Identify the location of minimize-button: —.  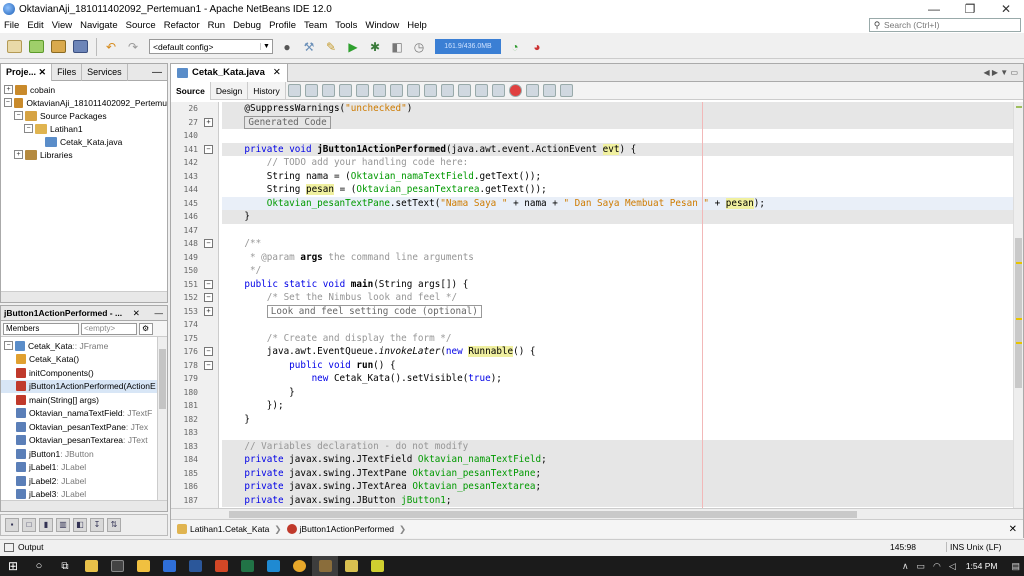
(934, 9).